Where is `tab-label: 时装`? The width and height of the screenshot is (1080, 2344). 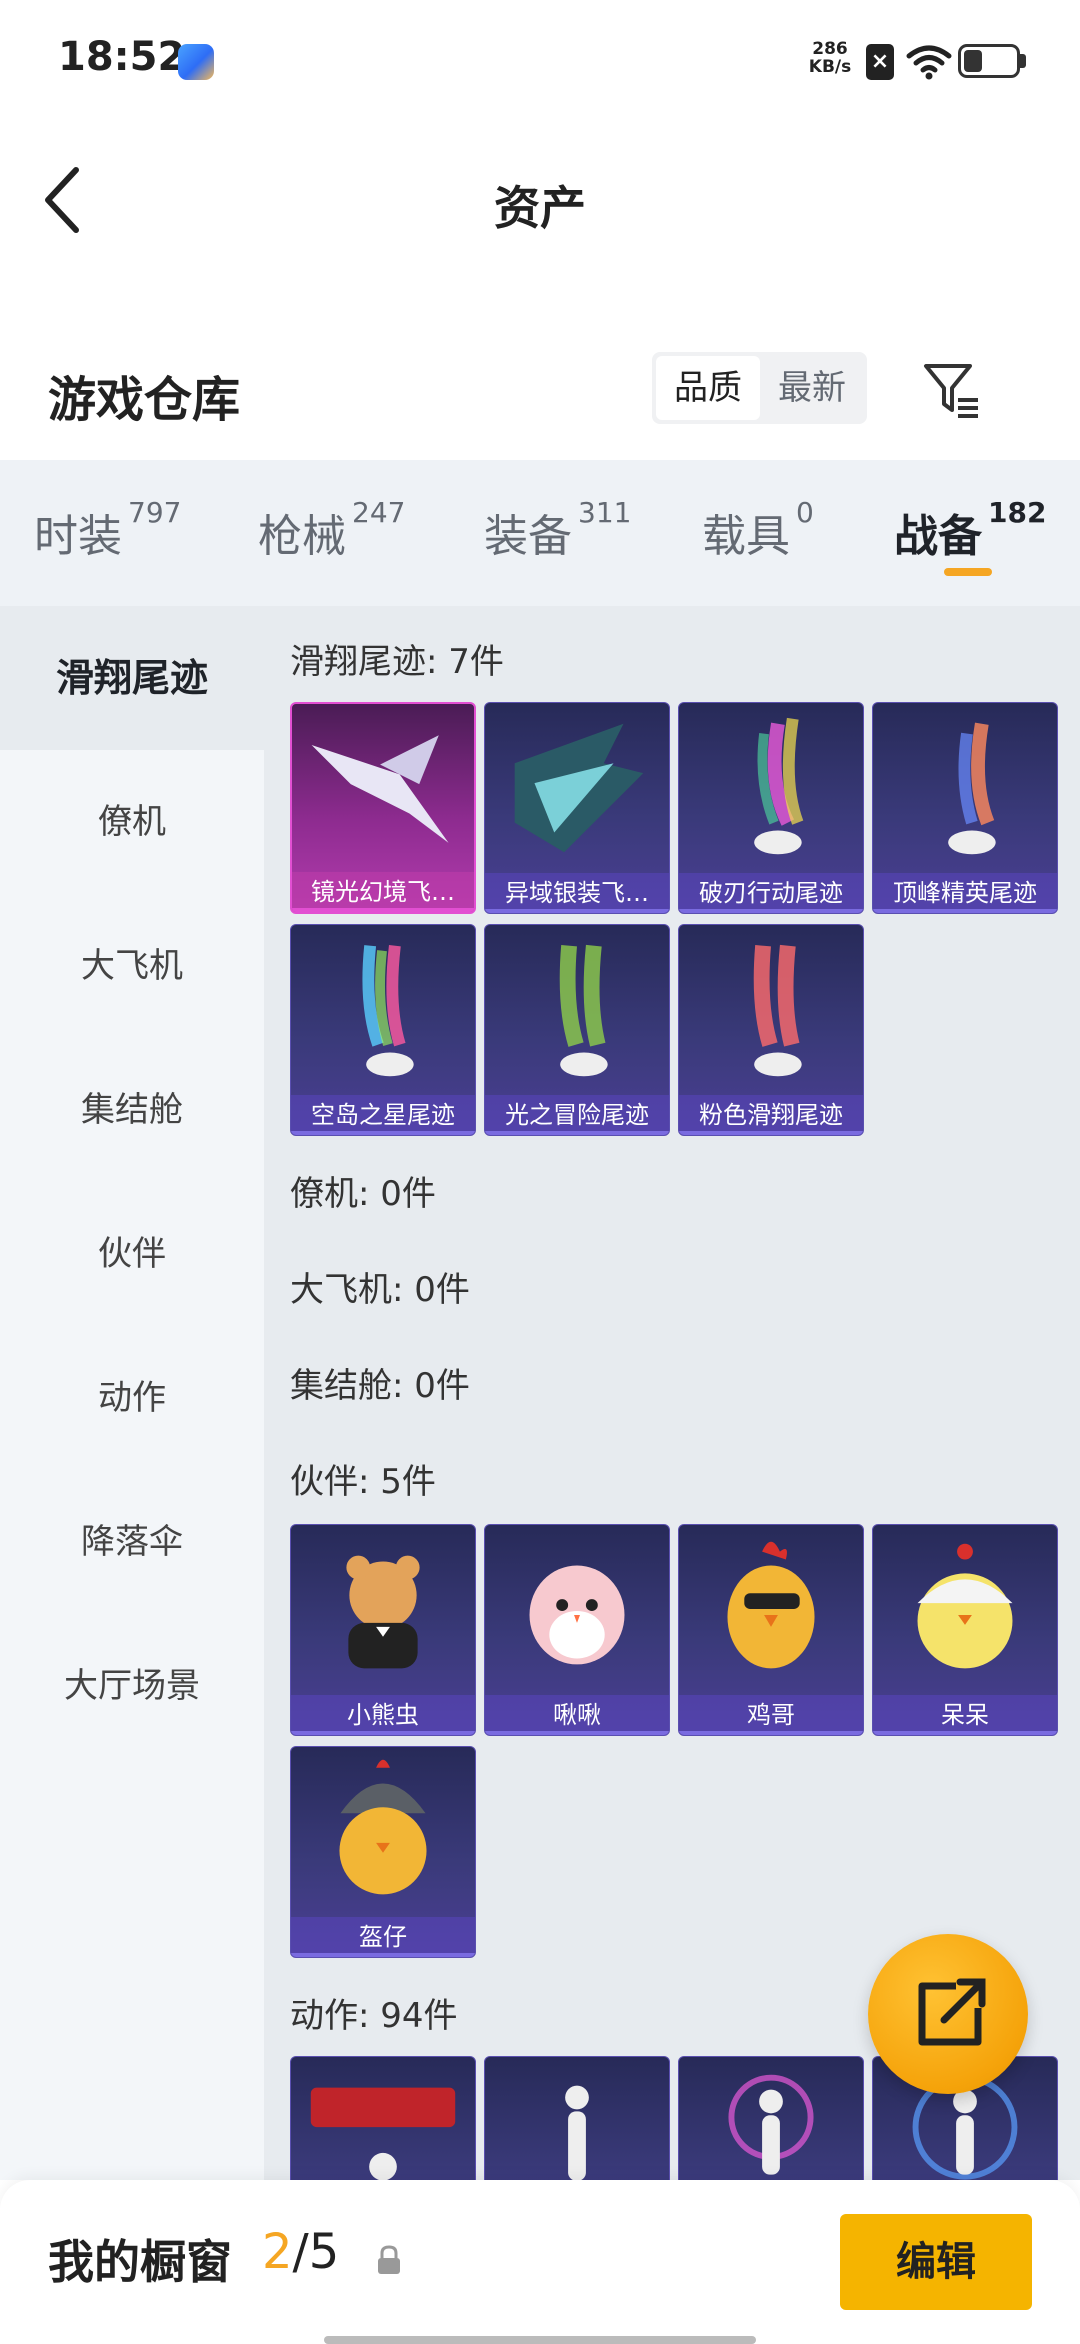
tab-label: 时装 is located at coordinates (78, 536).